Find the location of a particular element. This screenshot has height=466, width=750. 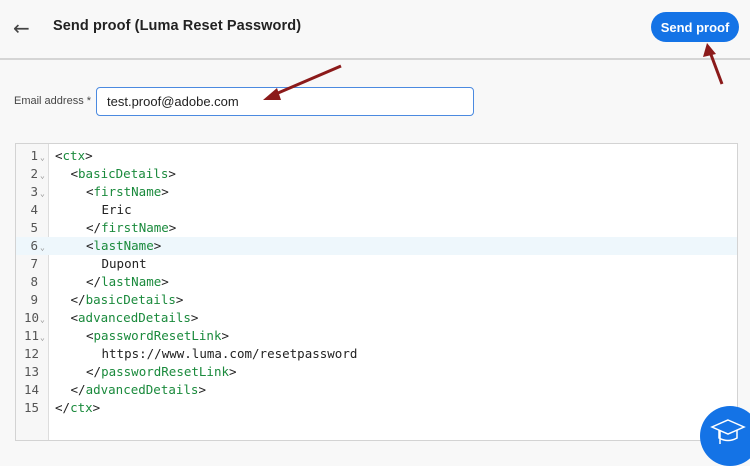

code-line: 14 </advancedDetails> is located at coordinates (376, 390).